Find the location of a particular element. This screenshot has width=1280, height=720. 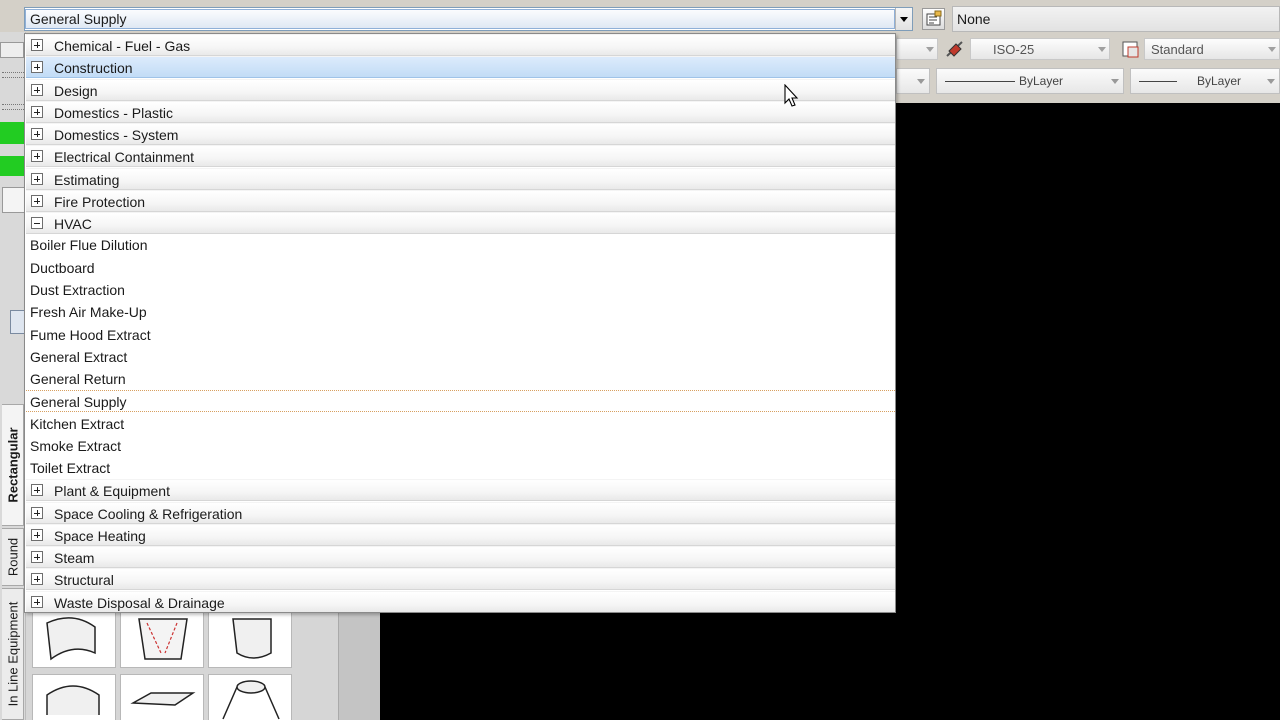

properties-button is located at coordinates (933, 19).